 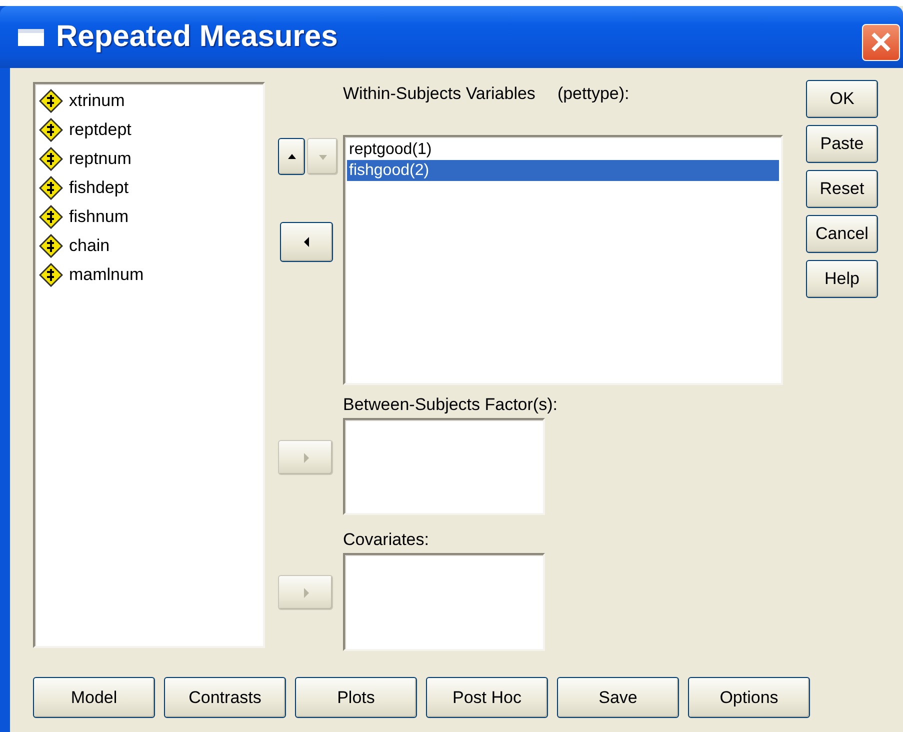 What do you see at coordinates (439, 94) in the screenshot?
I see `field-label: Within-Subjects Variables` at bounding box center [439, 94].